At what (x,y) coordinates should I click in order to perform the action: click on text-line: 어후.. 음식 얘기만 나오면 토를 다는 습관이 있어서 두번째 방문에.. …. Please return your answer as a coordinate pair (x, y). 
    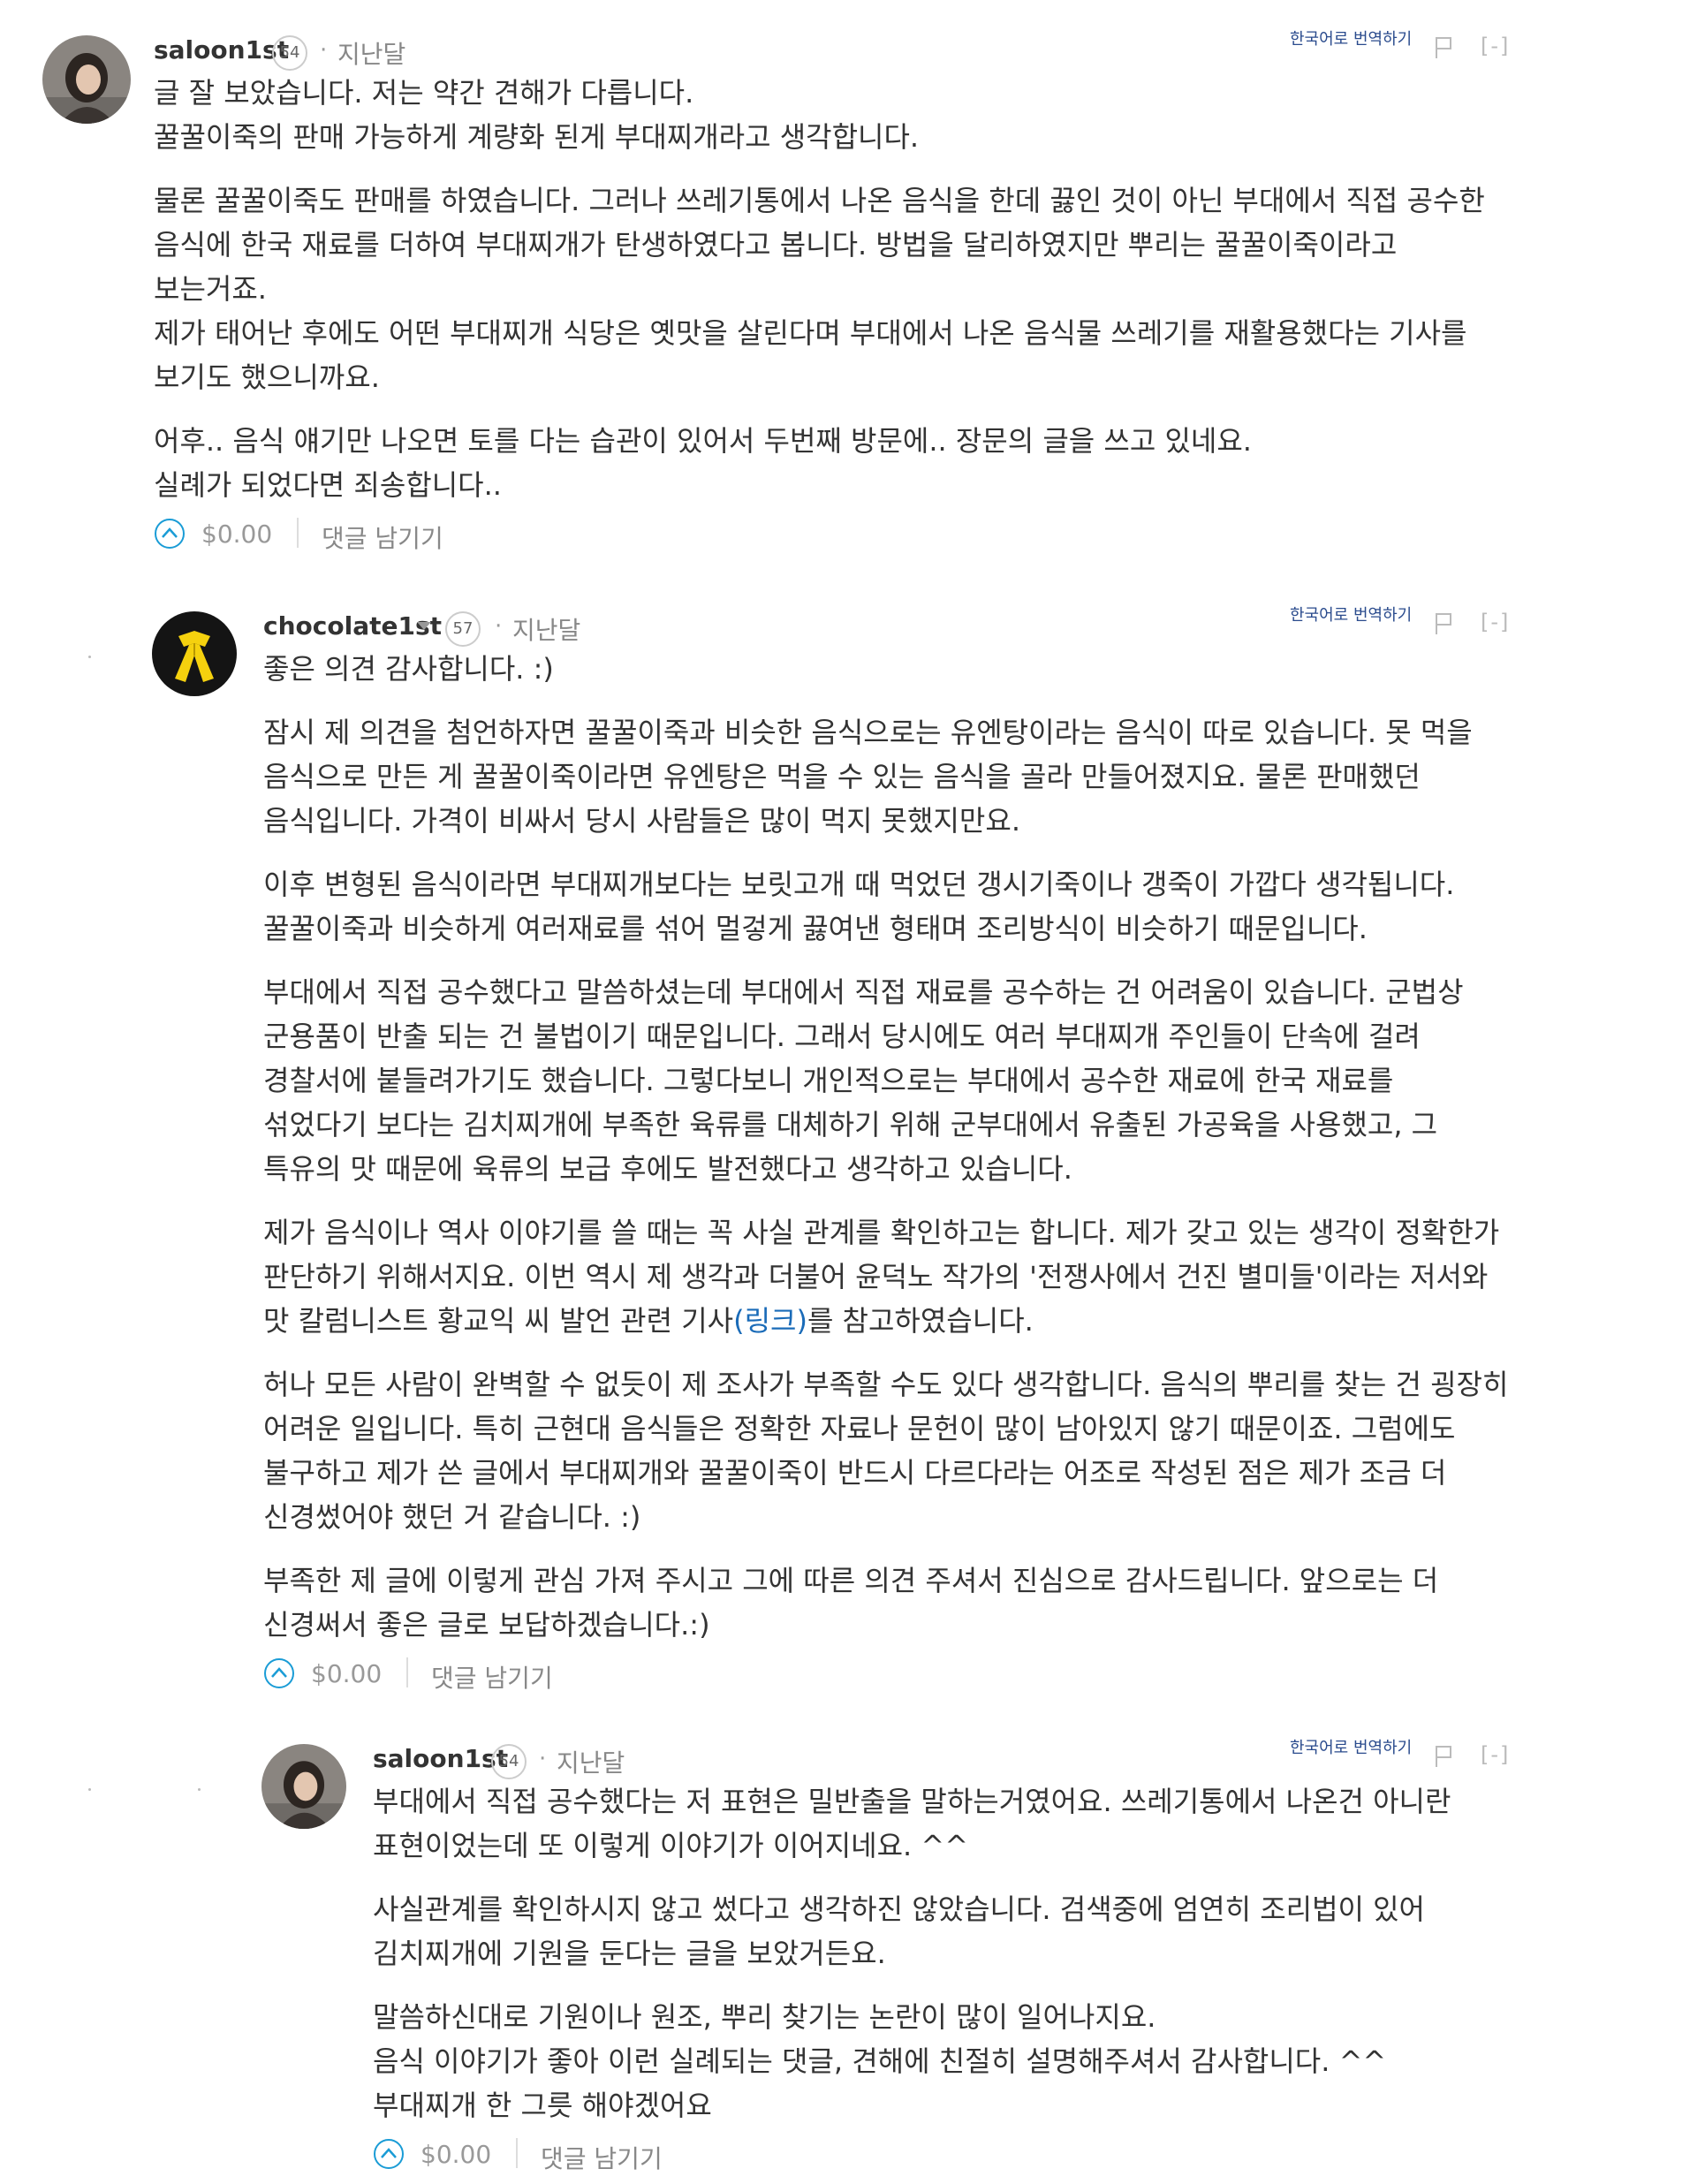
    Looking at the image, I should click on (703, 441).